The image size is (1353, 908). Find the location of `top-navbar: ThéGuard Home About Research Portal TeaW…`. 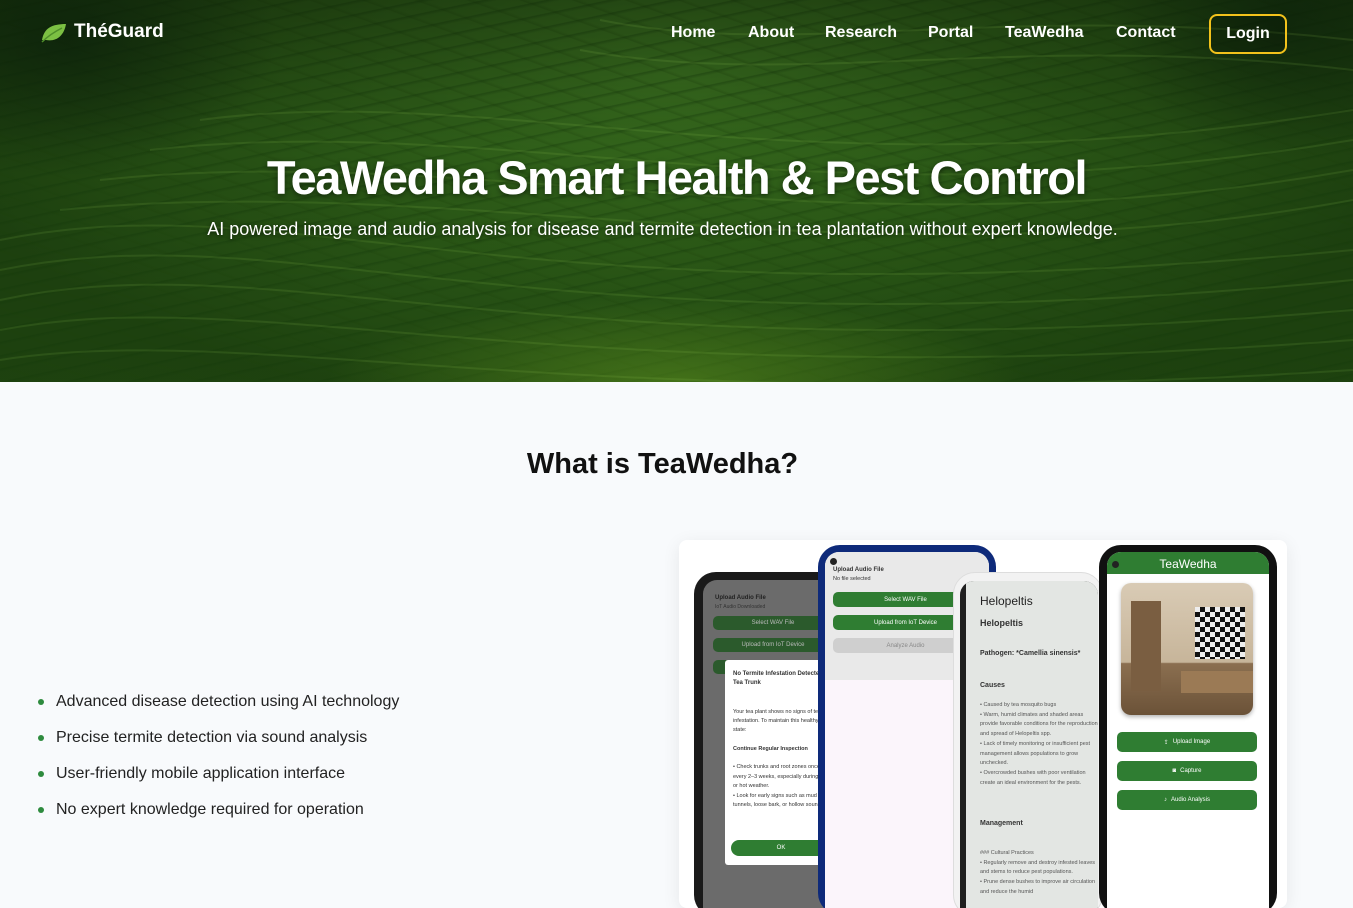

top-navbar: ThéGuard Home About Research Portal TeaW… is located at coordinates (676, 34).